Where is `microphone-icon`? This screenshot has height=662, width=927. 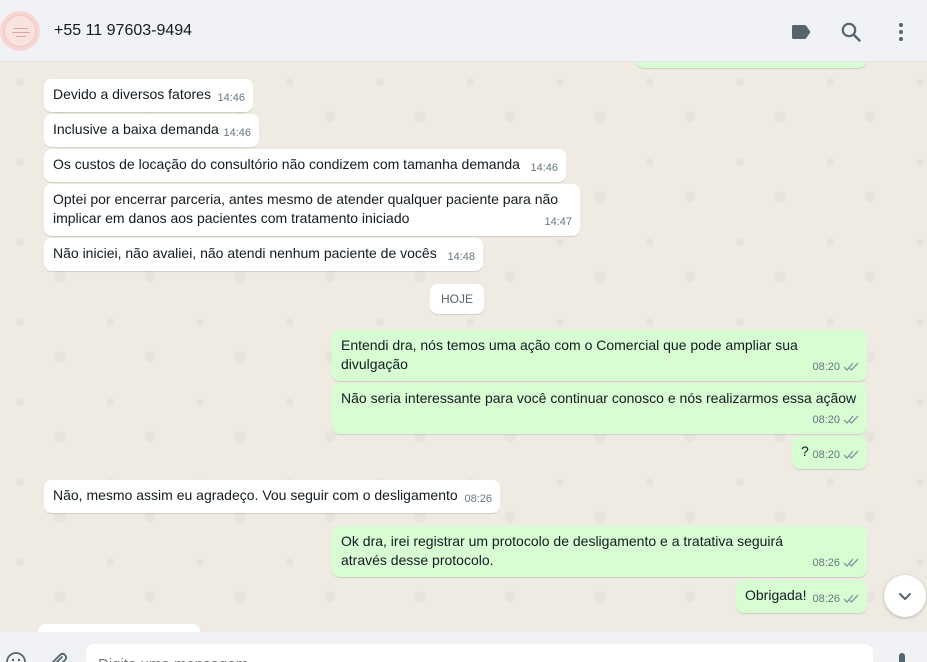
microphone-icon is located at coordinates (902, 656).